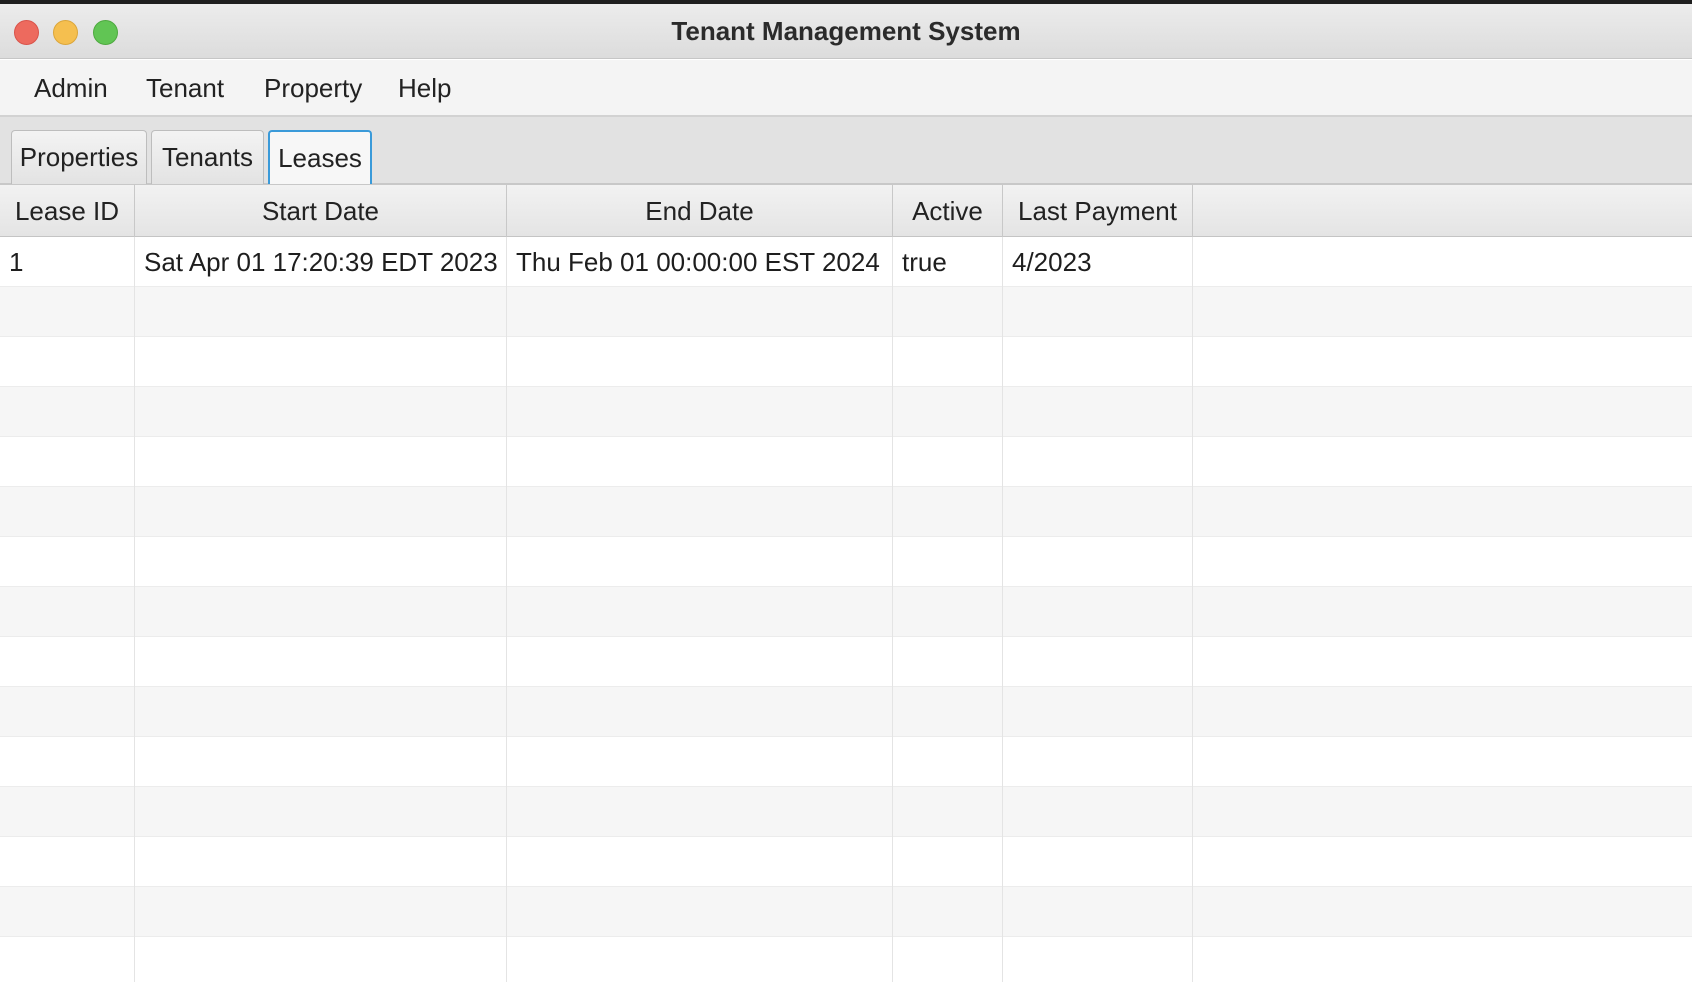  I want to click on tab-properties: Properties, so click(79, 157).